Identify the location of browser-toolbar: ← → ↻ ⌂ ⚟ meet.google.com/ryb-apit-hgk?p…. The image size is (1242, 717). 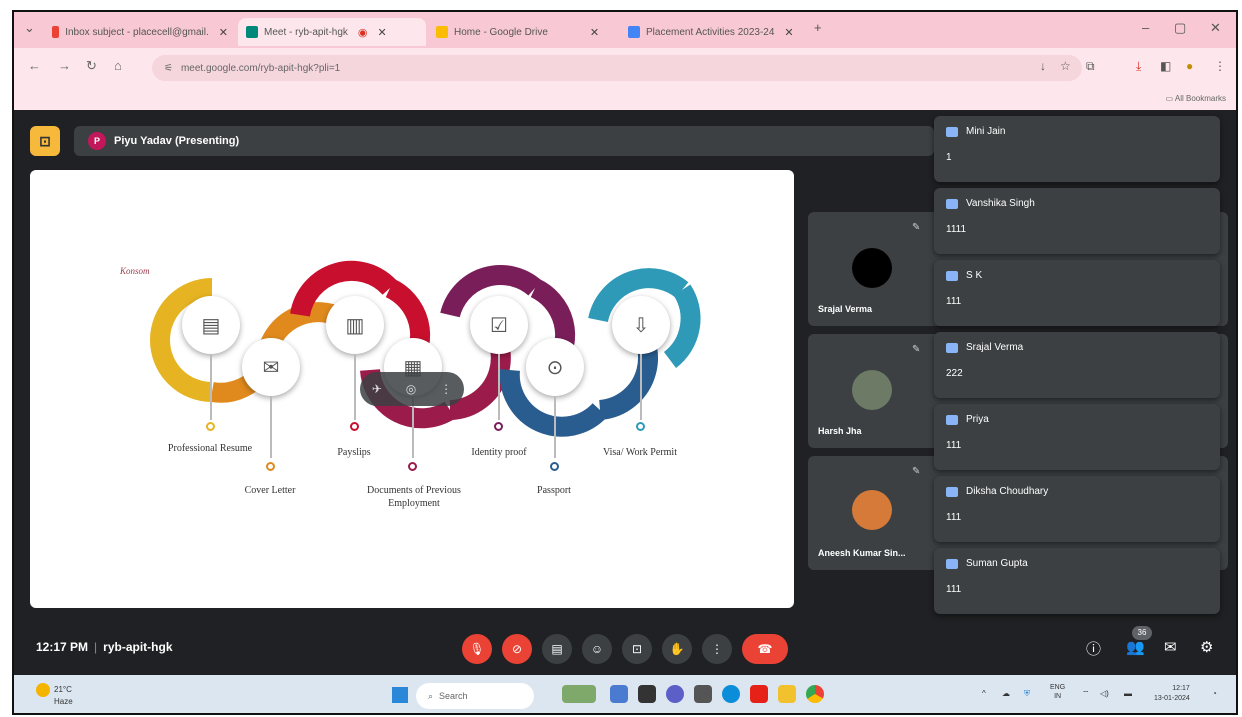
(625, 79).